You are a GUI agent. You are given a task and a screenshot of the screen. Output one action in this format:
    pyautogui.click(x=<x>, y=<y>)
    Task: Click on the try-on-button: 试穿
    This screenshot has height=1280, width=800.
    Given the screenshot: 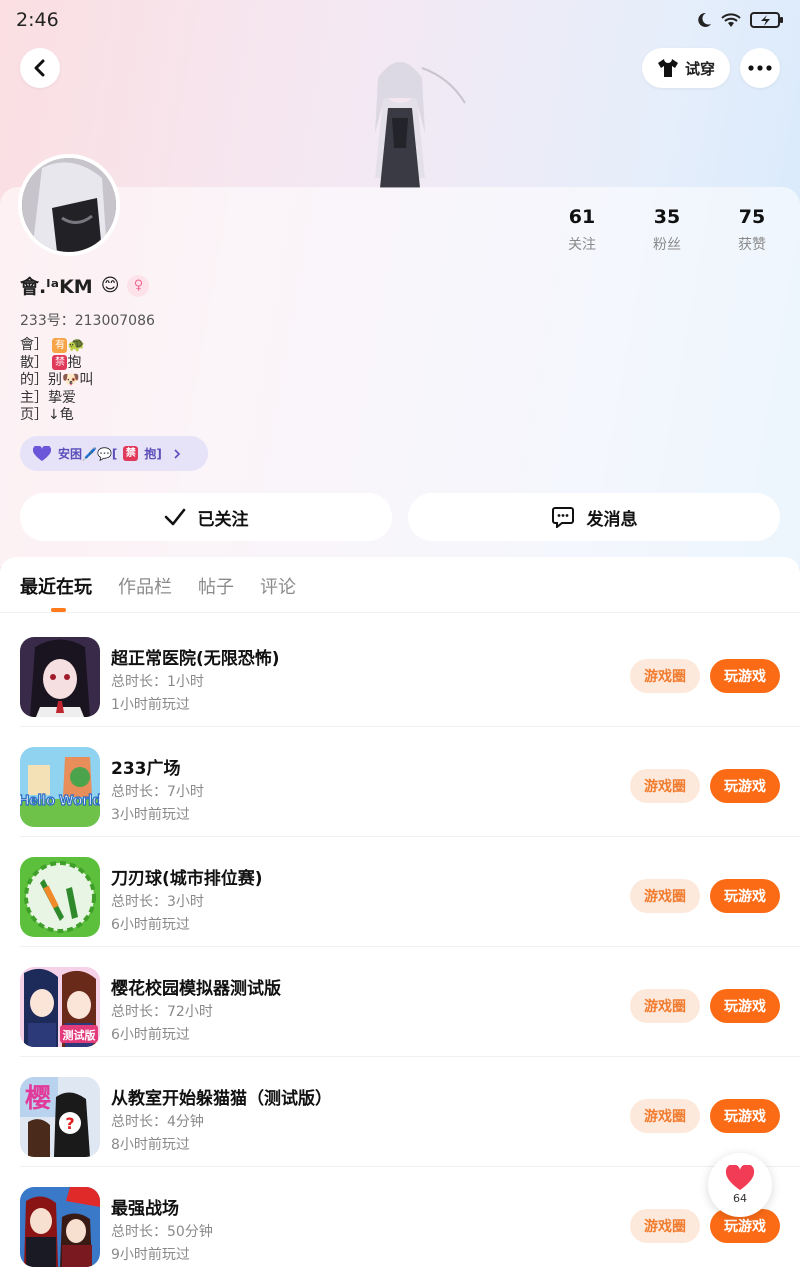 What is the action you would take?
    pyautogui.click(x=686, y=68)
    